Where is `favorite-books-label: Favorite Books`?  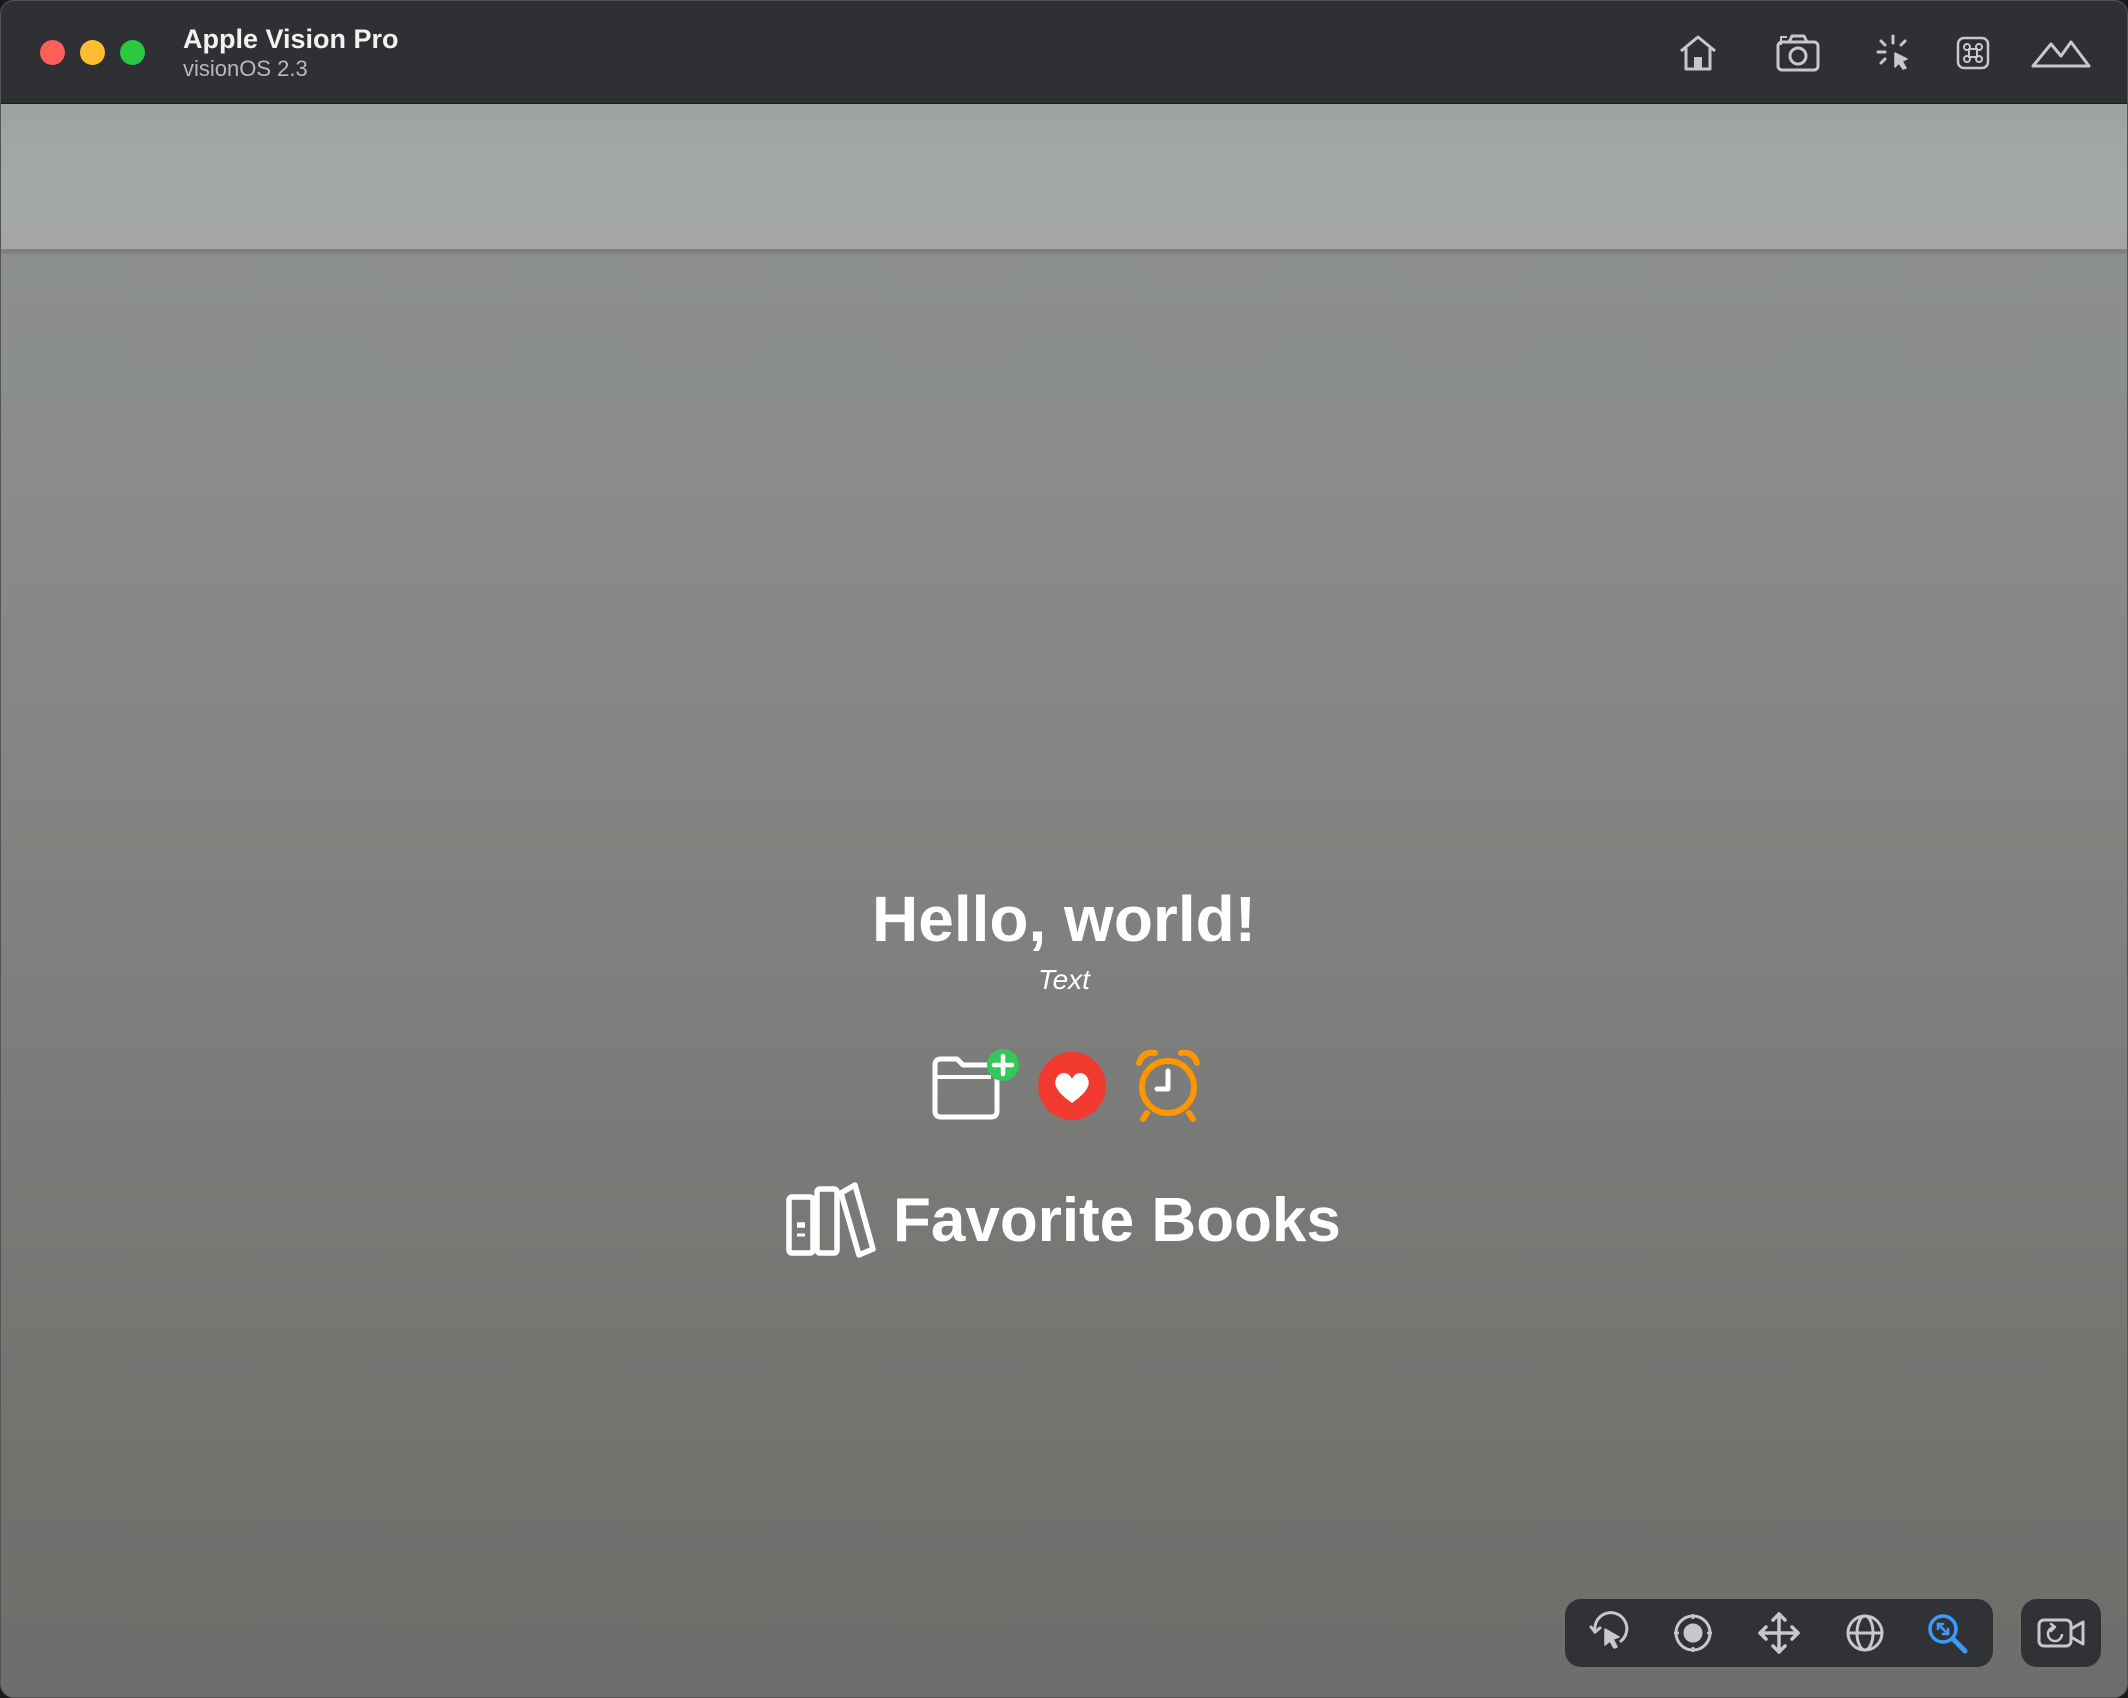 favorite-books-label: Favorite Books is located at coordinates (1063, 1221).